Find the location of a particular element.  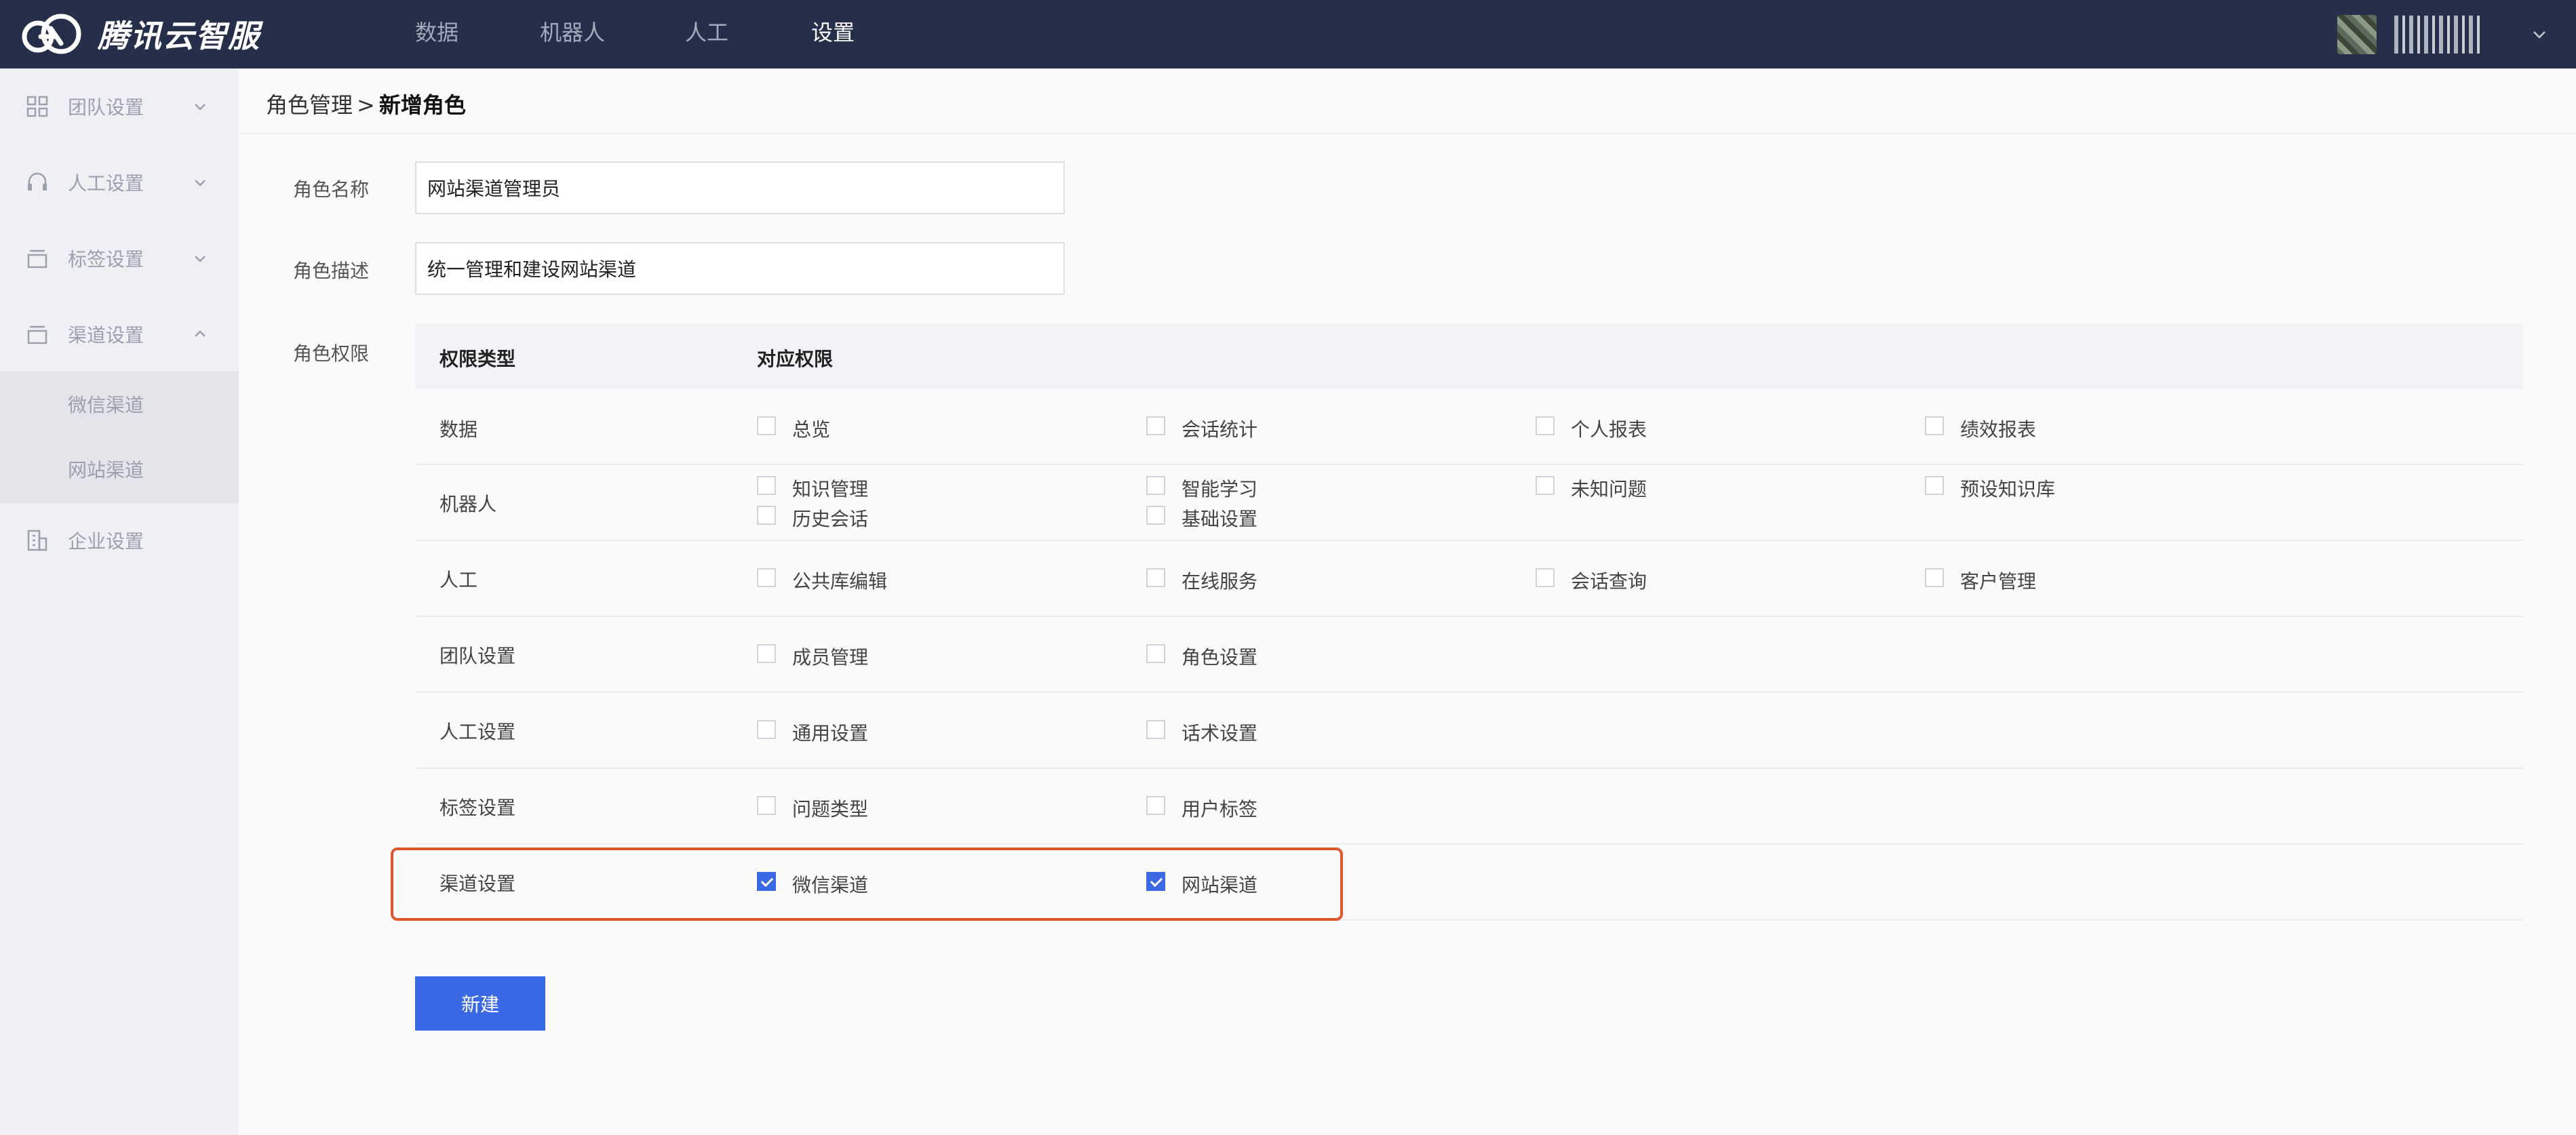

logo-text: 腾讯云智服 is located at coordinates (179, 36).